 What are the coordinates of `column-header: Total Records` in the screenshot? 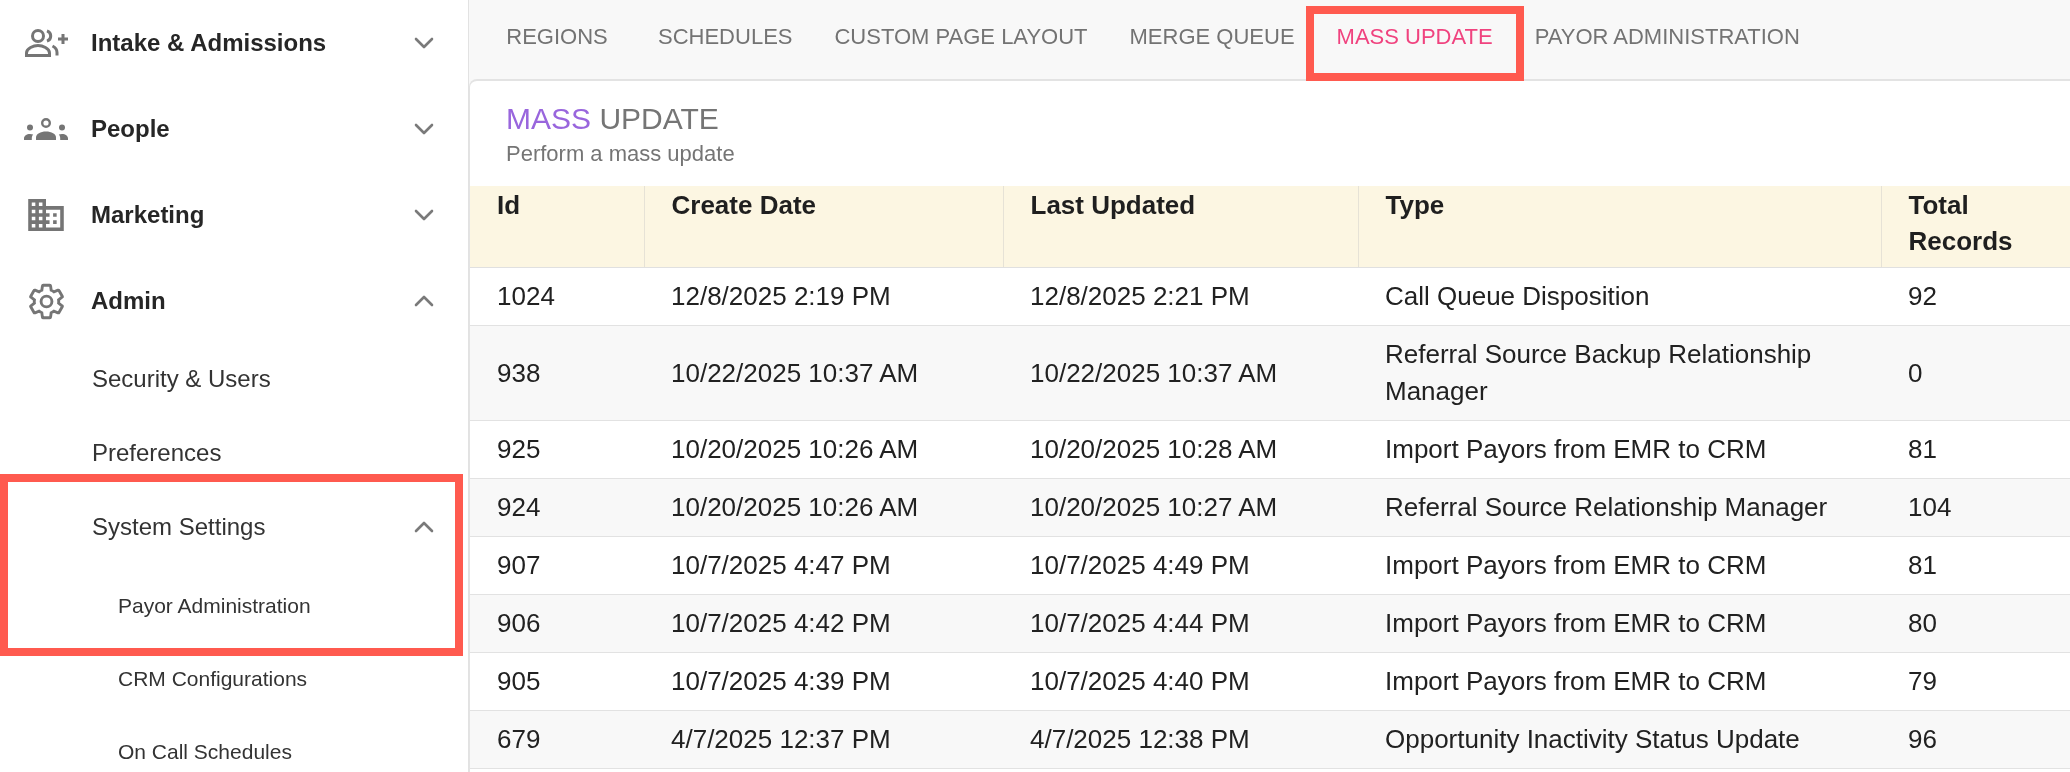 It's located at (1975, 227).